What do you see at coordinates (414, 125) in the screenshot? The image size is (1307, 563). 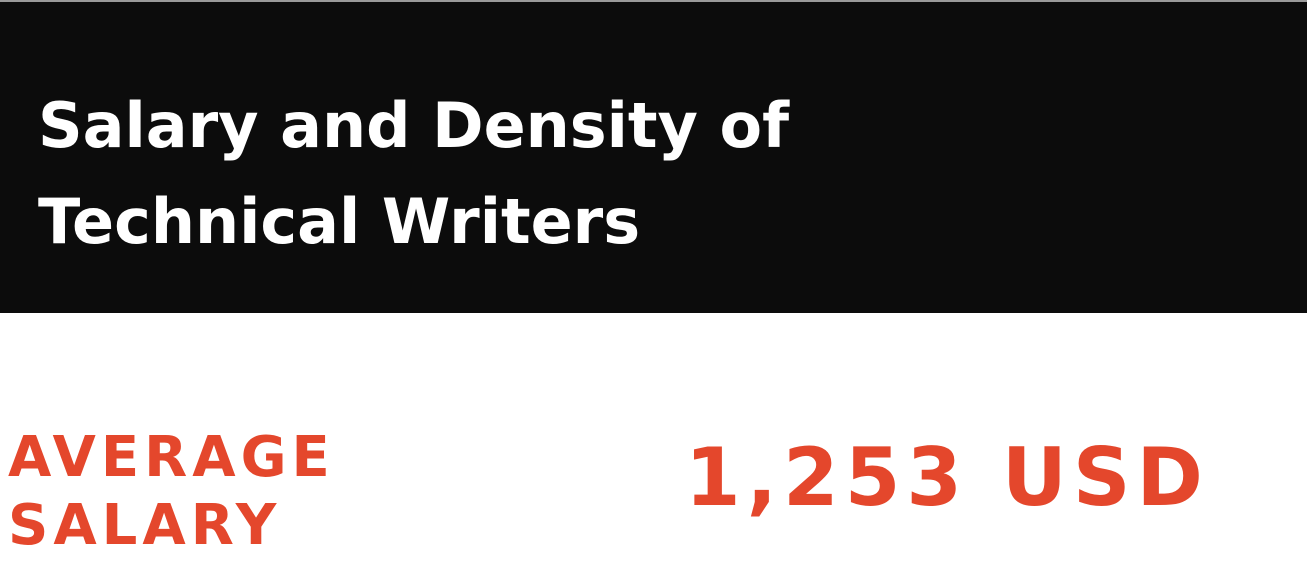 I see `page-title-line-1: Salary and Density of` at bounding box center [414, 125].